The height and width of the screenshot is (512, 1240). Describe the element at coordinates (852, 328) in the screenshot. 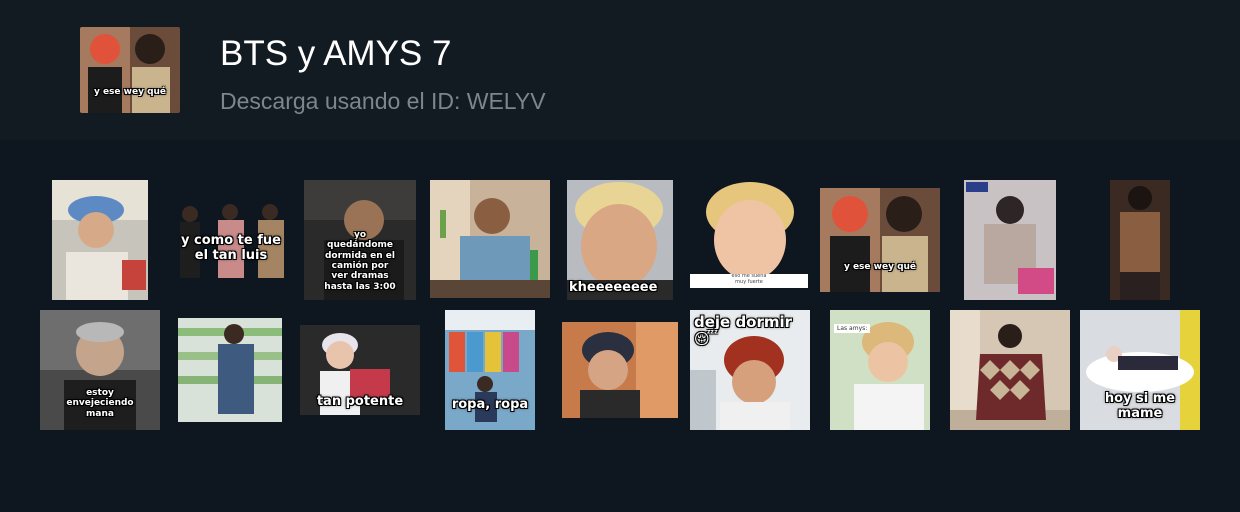

I see `sticker-16-tag: Las amys:` at that location.